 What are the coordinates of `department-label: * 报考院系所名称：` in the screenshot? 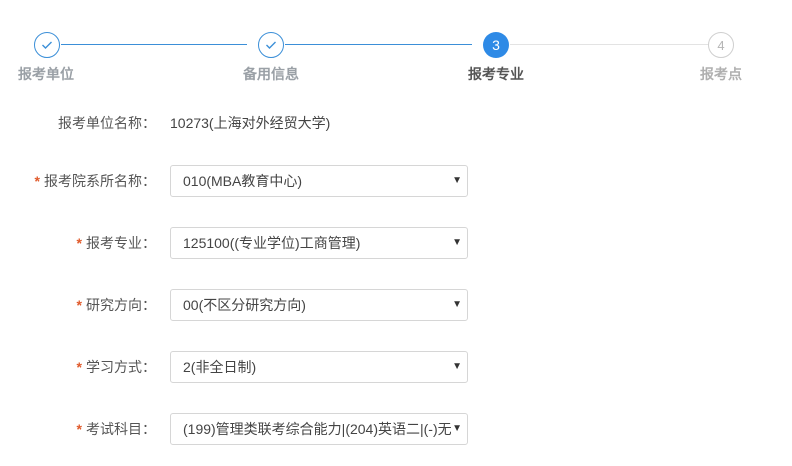 It's located at (95, 181).